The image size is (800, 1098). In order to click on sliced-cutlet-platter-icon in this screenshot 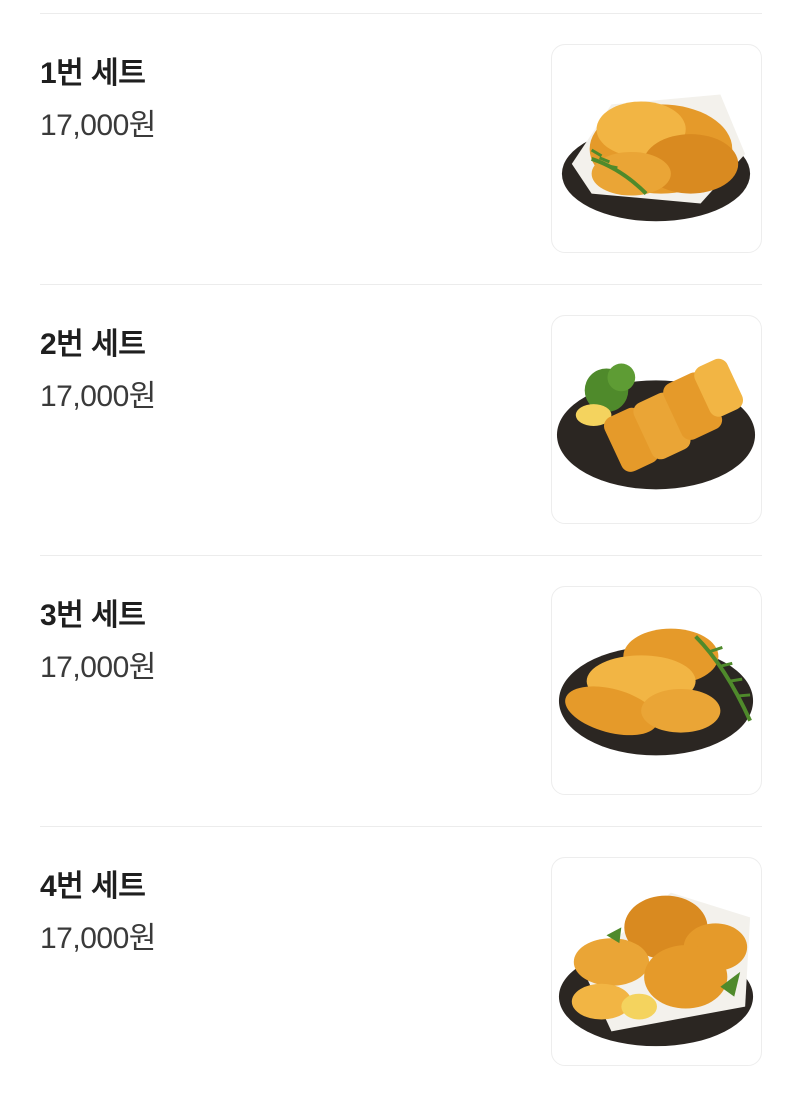, I will do `click(656, 419)`.